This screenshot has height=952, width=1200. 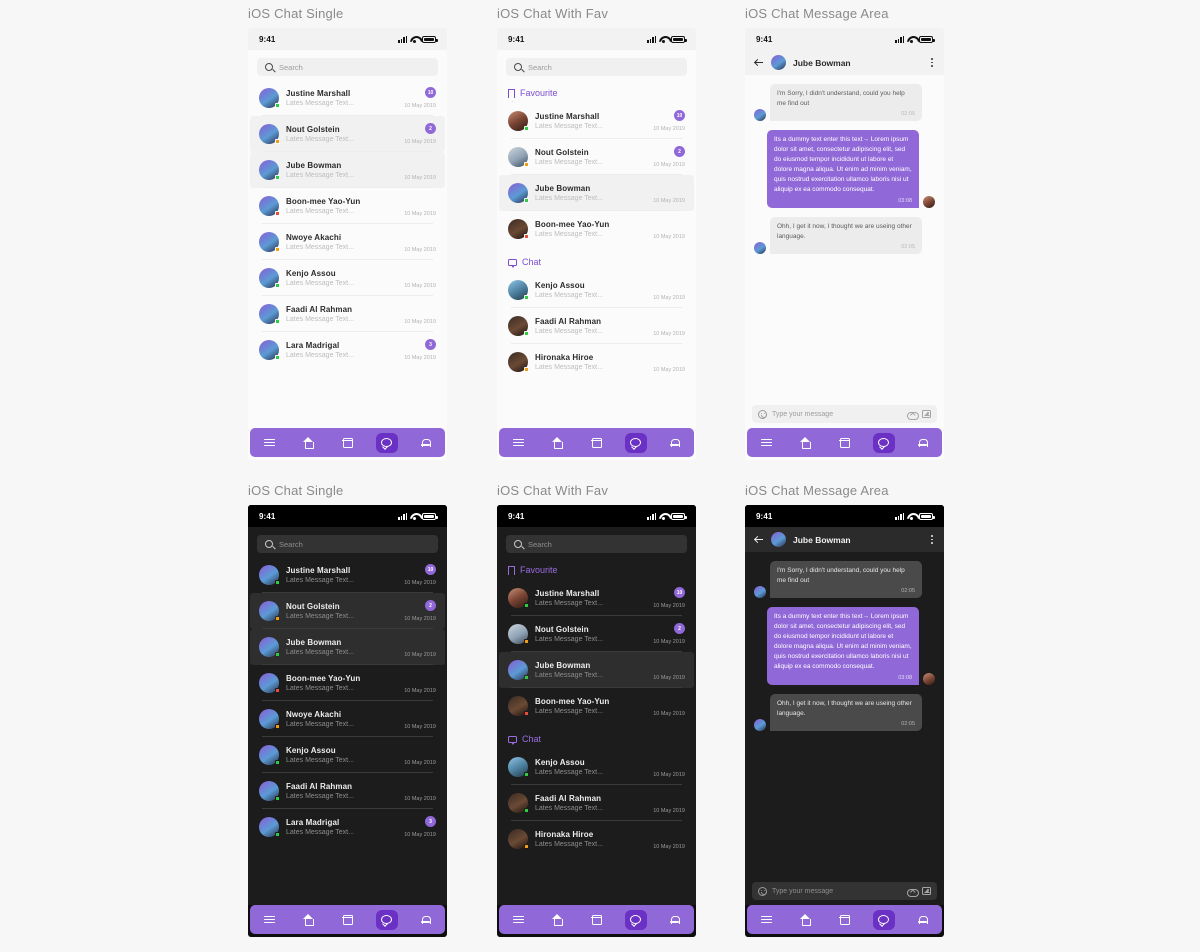 I want to click on chat-icon, so click(x=386, y=442).